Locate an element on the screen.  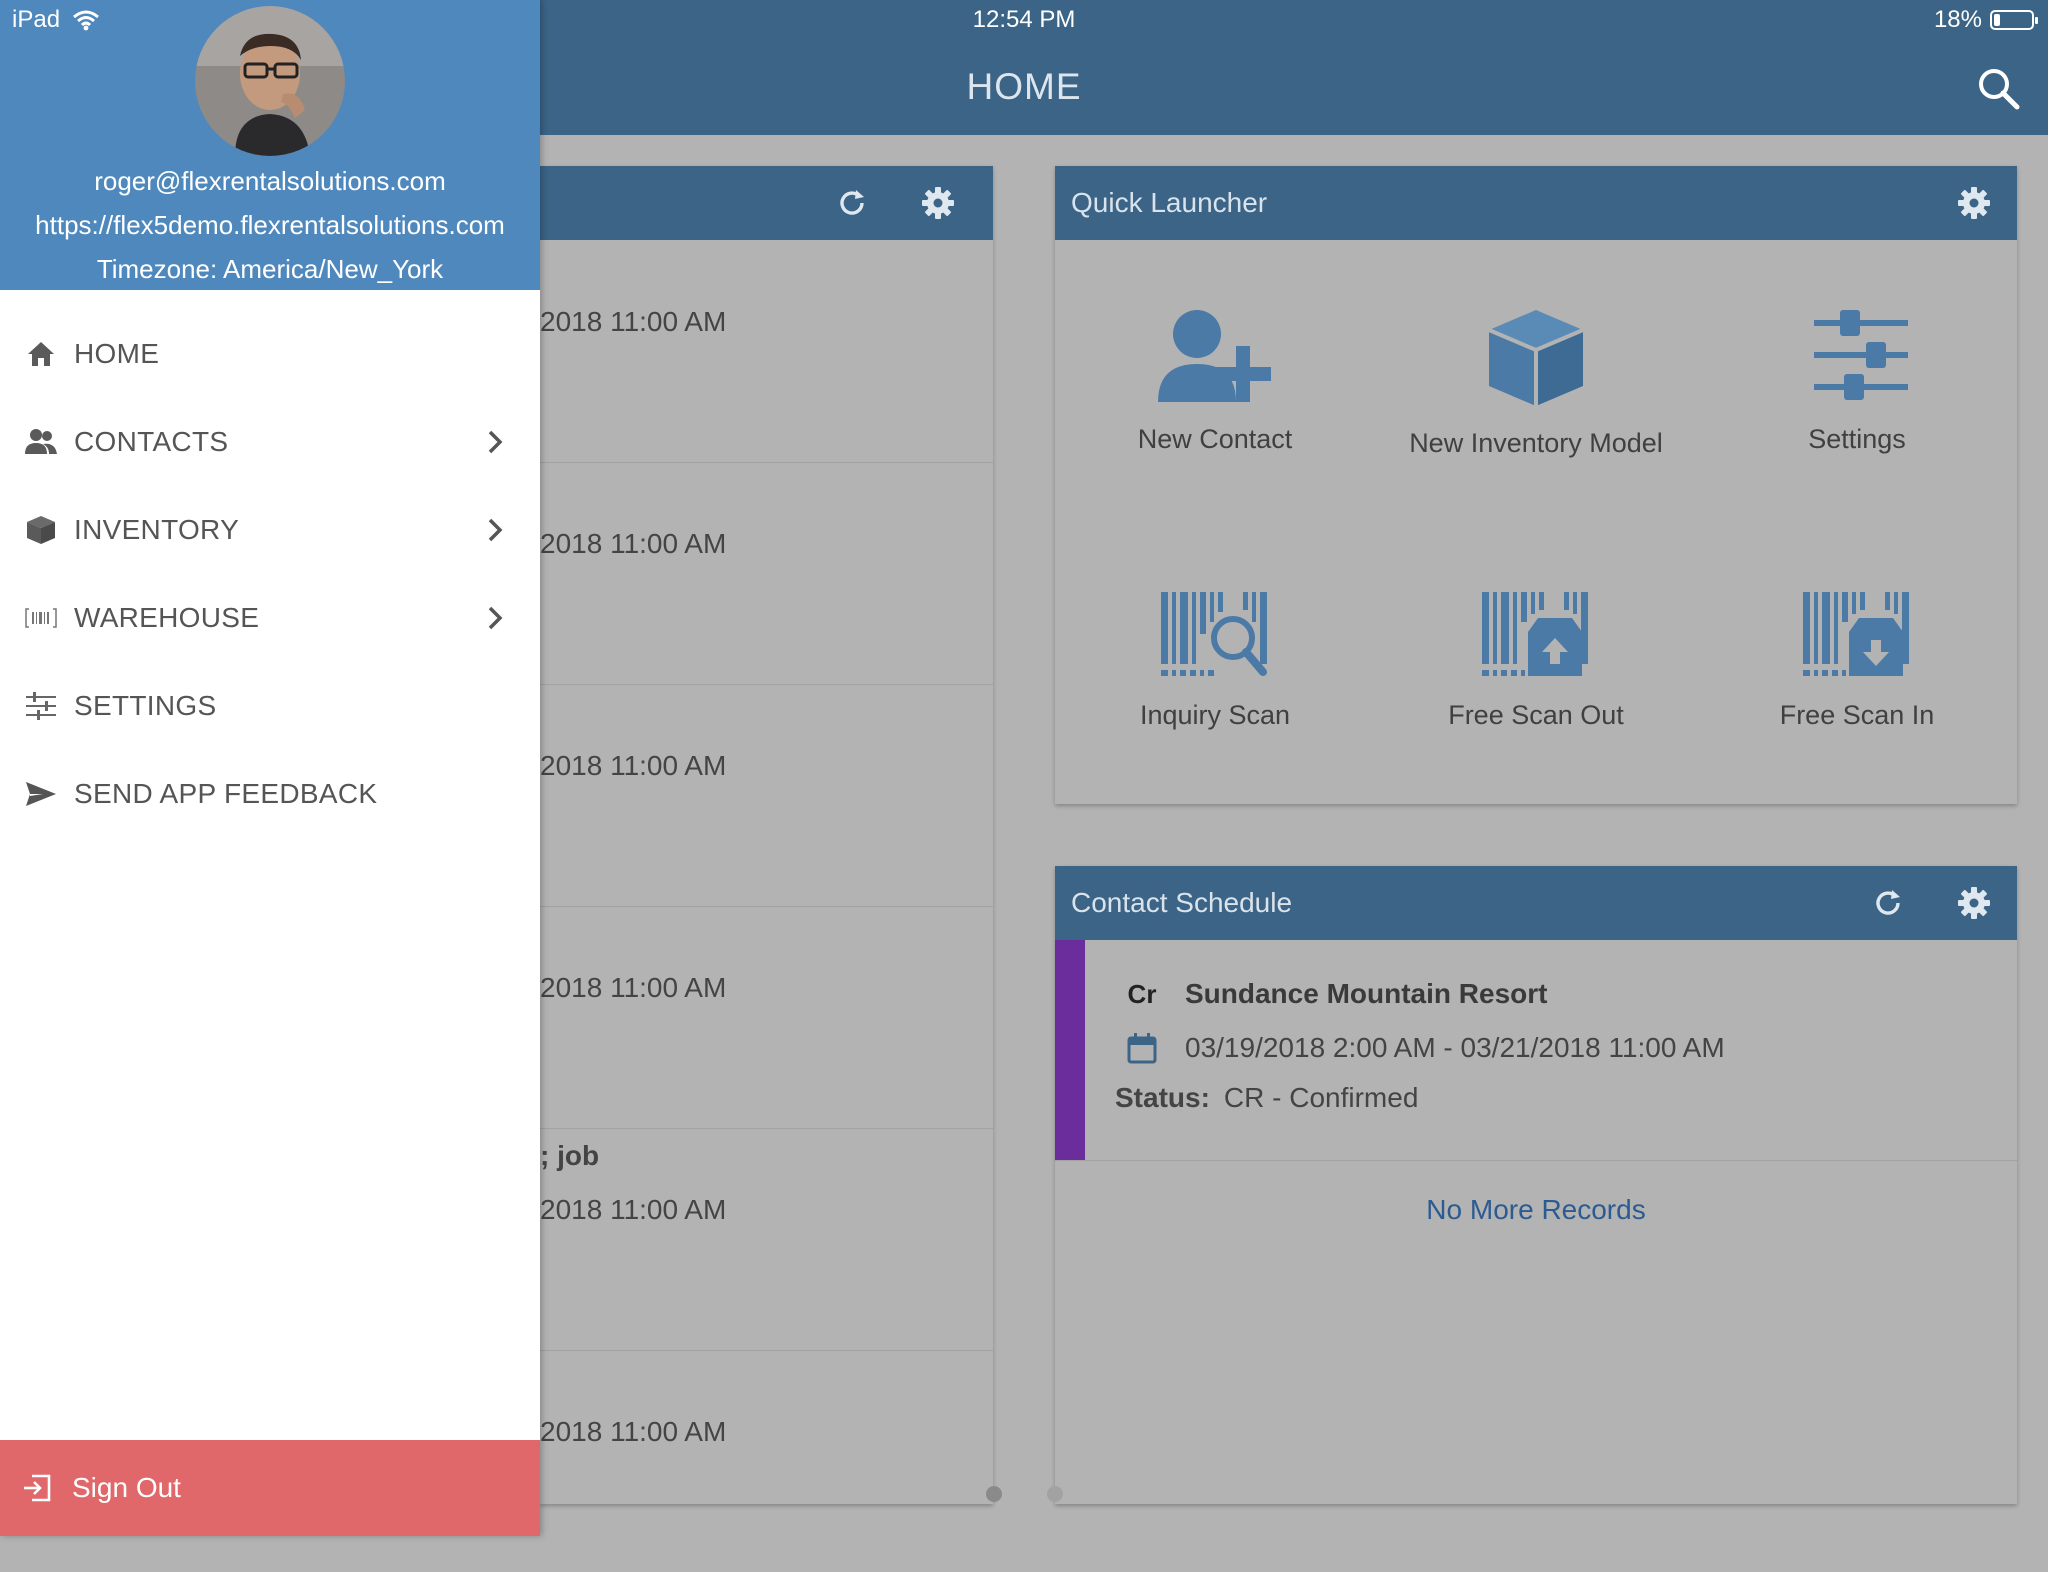
contact-schedule-header: Contact Schedule is located at coordinates (1536, 903).